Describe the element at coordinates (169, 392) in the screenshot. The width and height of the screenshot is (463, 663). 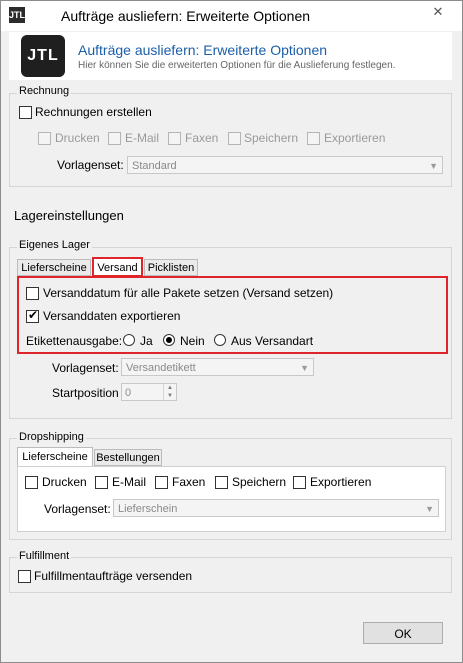
I see `spinner-arrows-icon: ▲ ▼` at that location.